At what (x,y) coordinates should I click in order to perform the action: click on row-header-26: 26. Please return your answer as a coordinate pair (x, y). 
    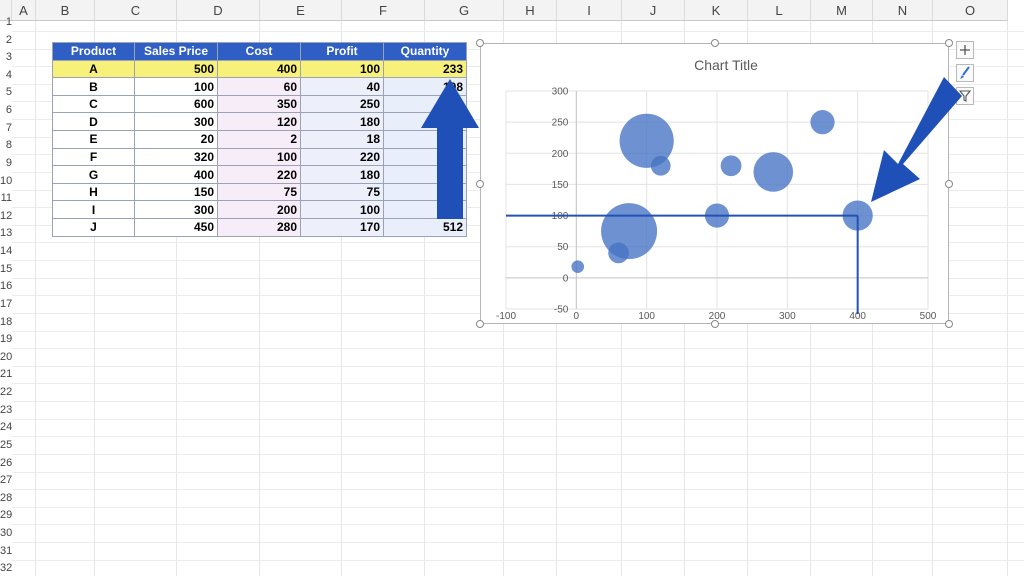
    Looking at the image, I should click on (6, 464).